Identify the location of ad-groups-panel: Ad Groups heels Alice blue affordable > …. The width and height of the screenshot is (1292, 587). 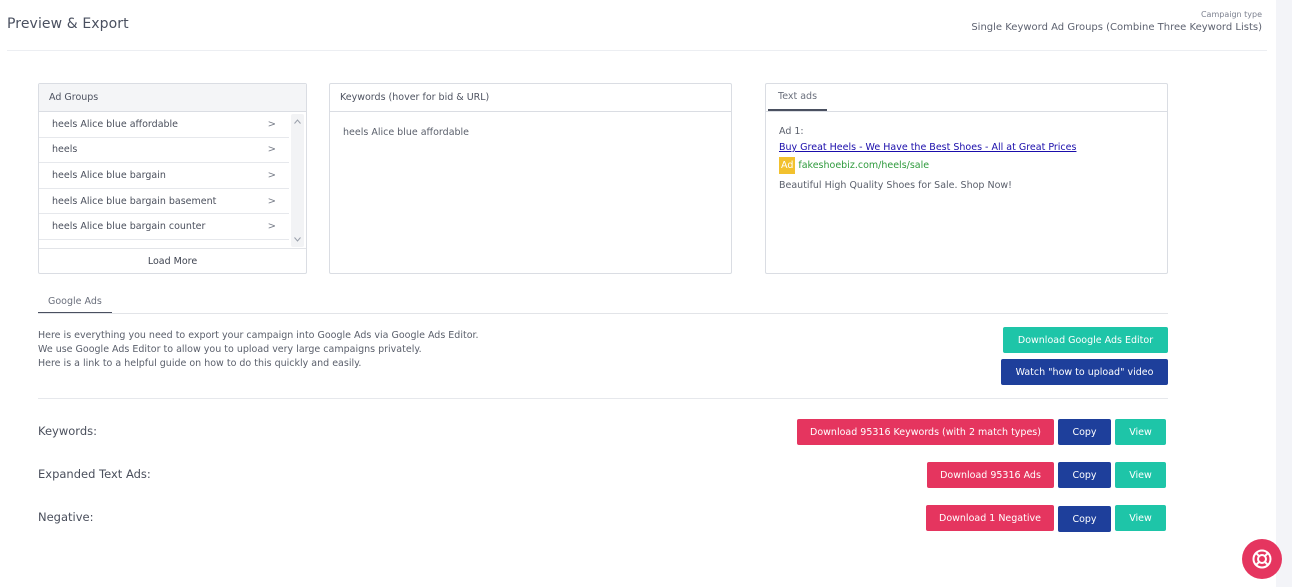
(172, 178).